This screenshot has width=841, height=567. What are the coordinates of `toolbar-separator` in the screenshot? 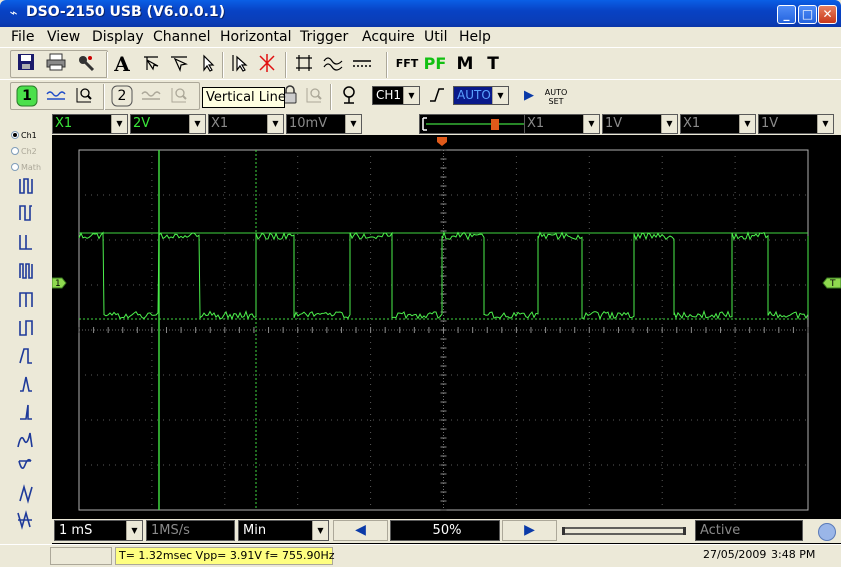 It's located at (107, 65).